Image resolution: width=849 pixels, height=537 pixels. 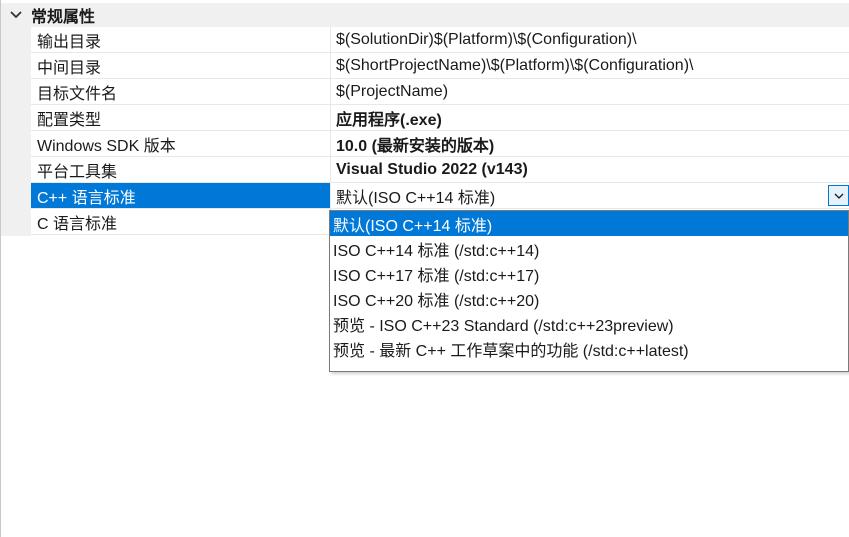 I want to click on property-row-sdk-version: Windows SDK 版本 10.0 (最新安装的版本), so click(x=440, y=144).